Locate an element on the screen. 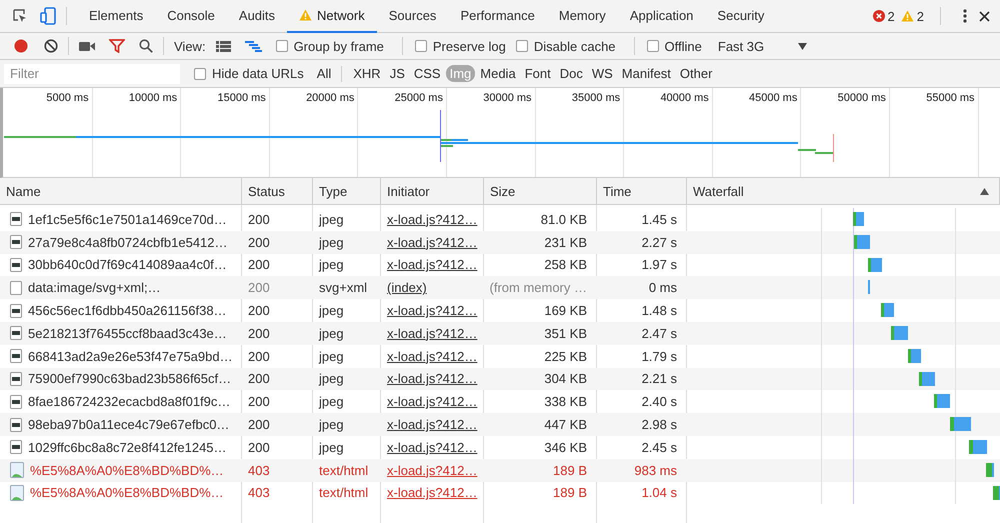 The height and width of the screenshot is (523, 1000). time-cell: 2.47 s is located at coordinates (659, 333).